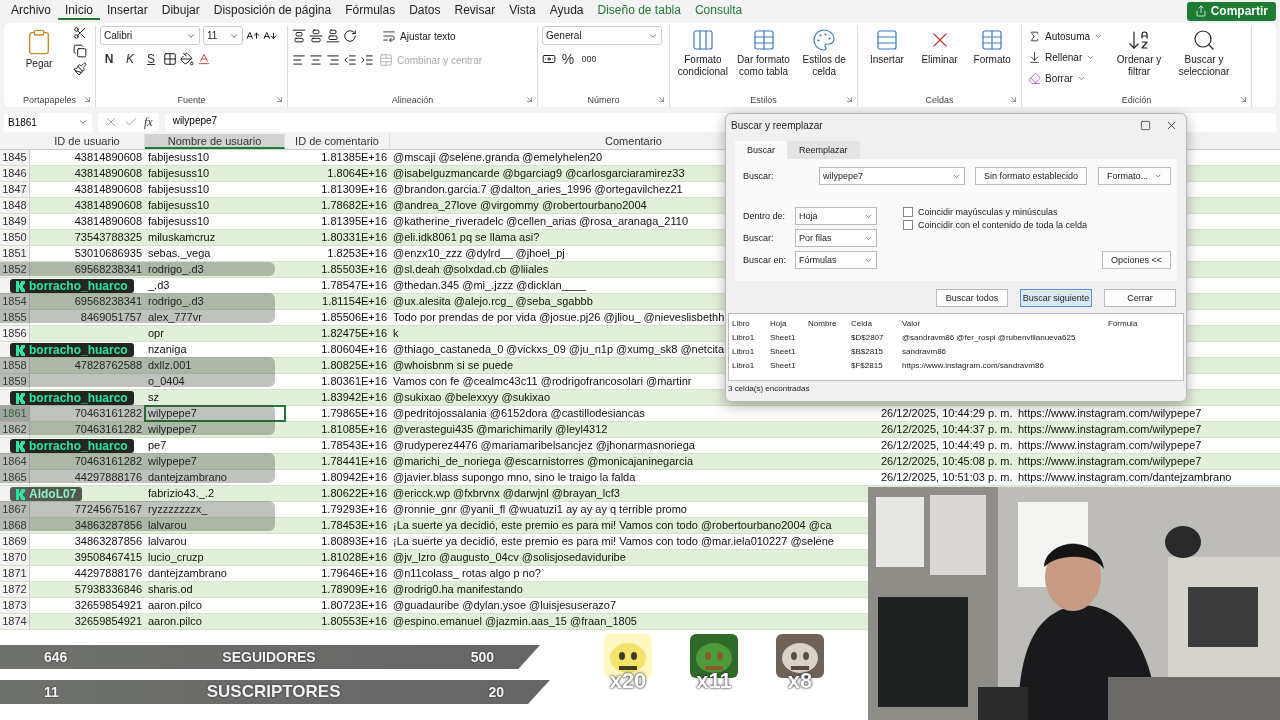  Describe the element at coordinates (80, 51) in the screenshot. I see `copy-icon` at that location.